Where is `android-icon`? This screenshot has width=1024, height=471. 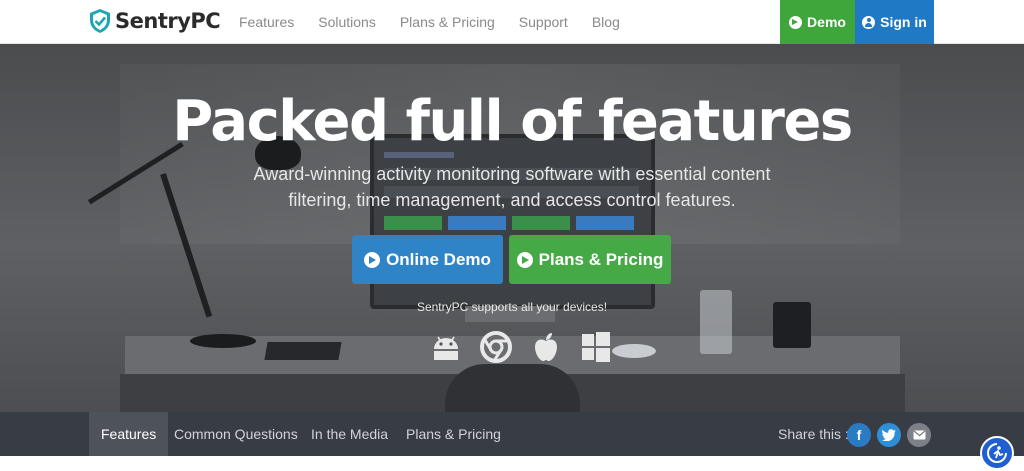 android-icon is located at coordinates (446, 347).